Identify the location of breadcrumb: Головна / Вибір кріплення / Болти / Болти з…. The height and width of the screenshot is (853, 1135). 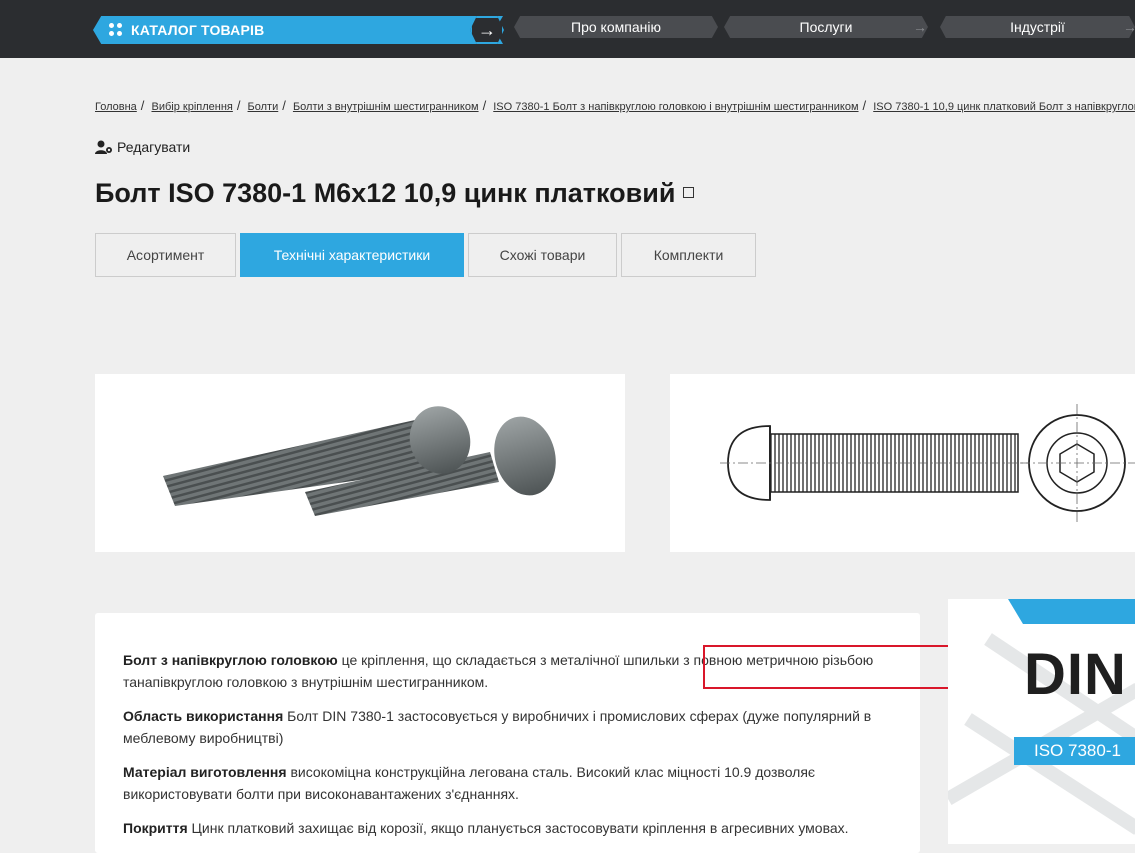
(615, 105).